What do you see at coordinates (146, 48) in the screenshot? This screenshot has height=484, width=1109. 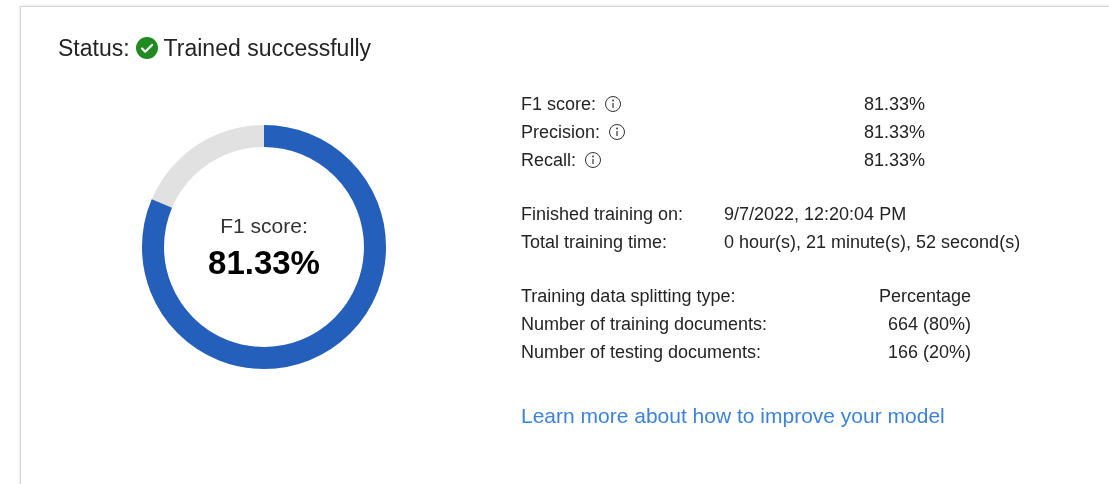 I see `success-check-icon` at bounding box center [146, 48].